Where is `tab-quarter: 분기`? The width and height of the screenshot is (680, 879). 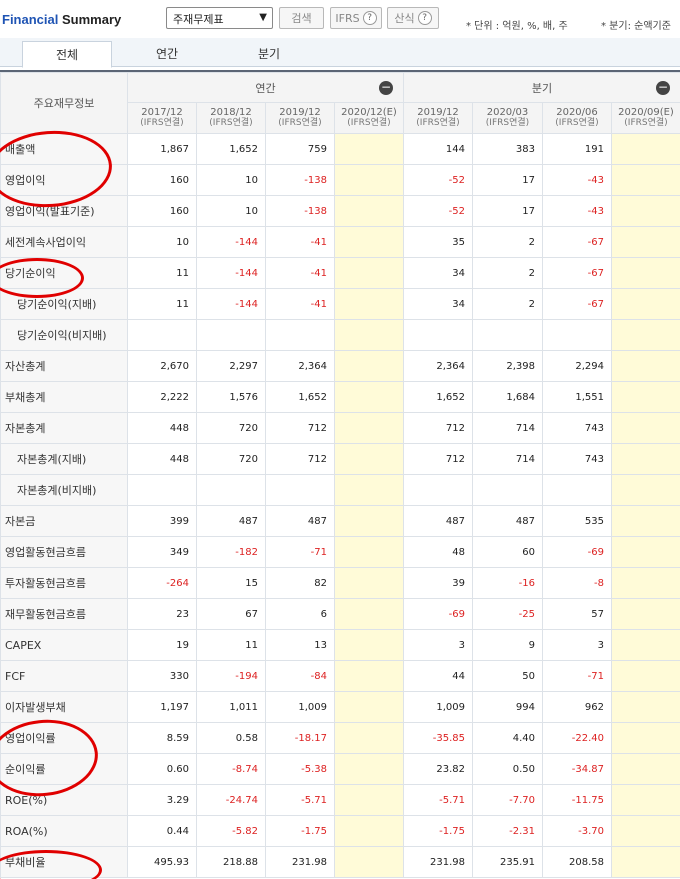
tab-quarter: 분기 is located at coordinates (269, 54).